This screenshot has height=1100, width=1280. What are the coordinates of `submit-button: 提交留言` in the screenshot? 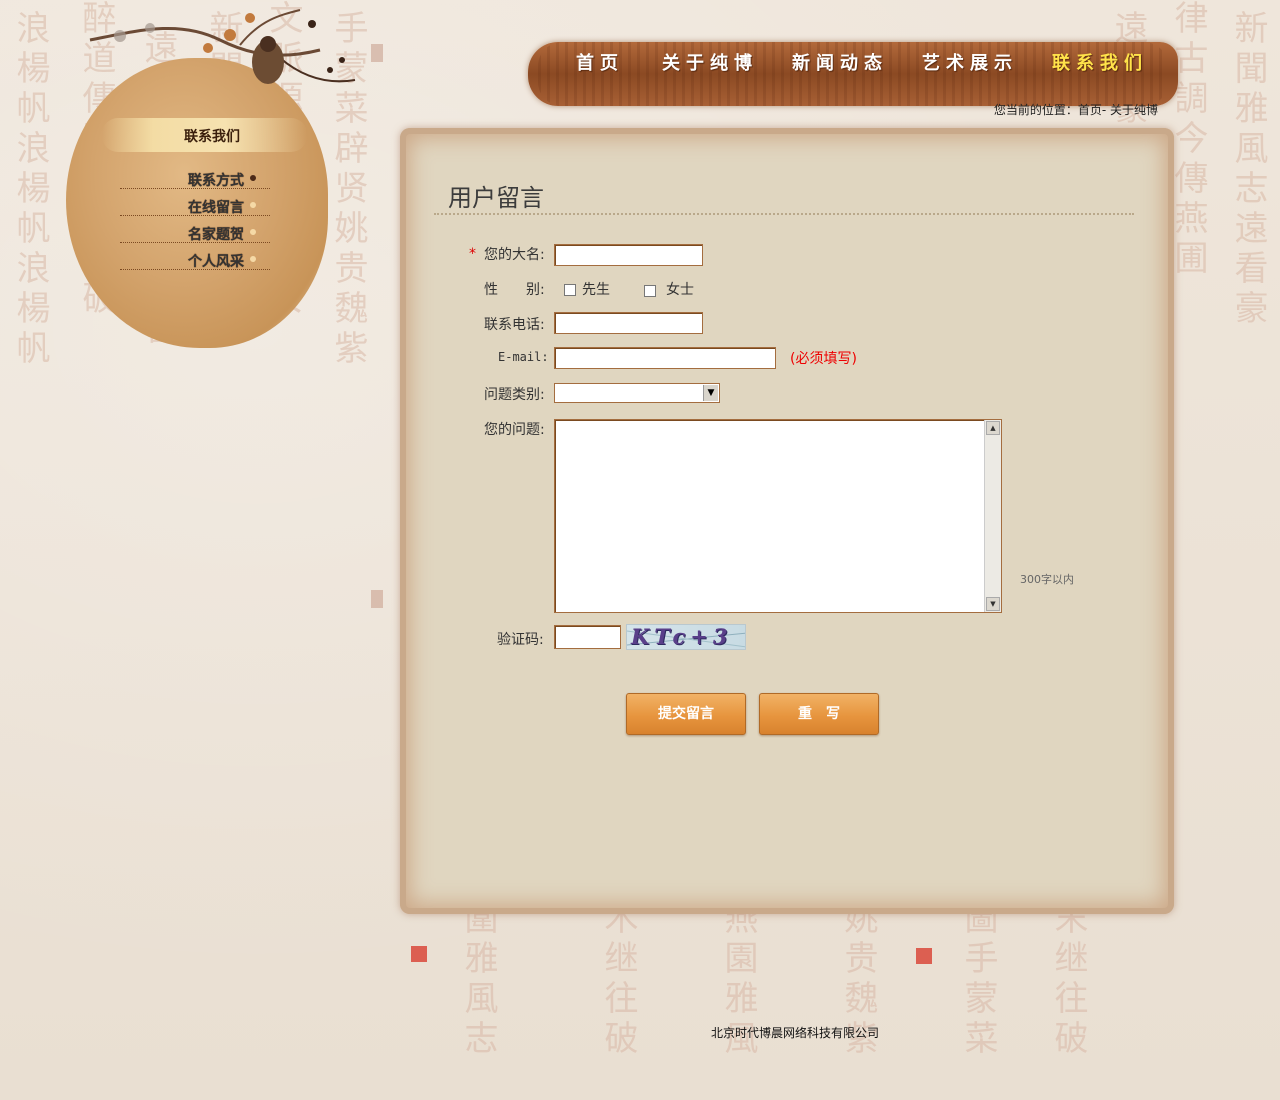 It's located at (686, 714).